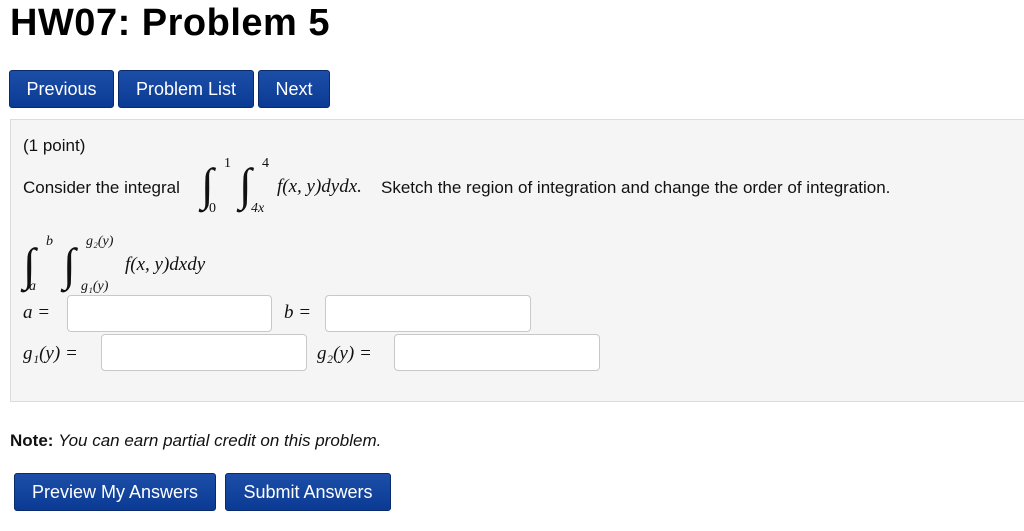  What do you see at coordinates (258, 208) in the screenshot?
I see `inner-lower-limit: 4x` at bounding box center [258, 208].